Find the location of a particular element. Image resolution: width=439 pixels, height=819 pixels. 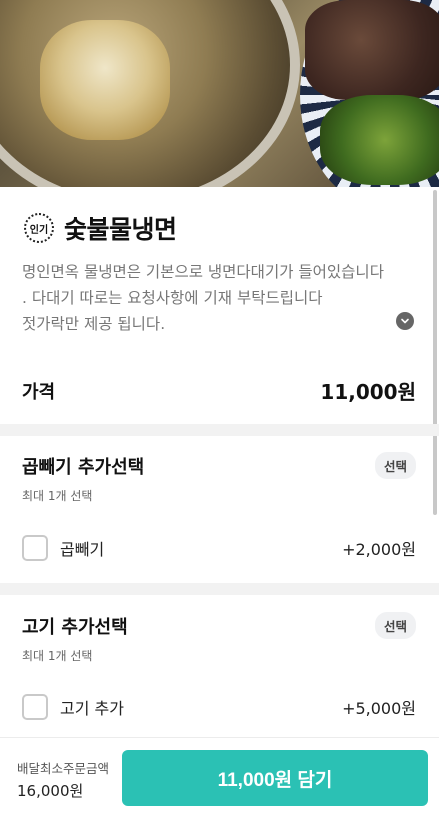

option-group-header: 곱빼기 추가선택 선택 is located at coordinates (219, 465).